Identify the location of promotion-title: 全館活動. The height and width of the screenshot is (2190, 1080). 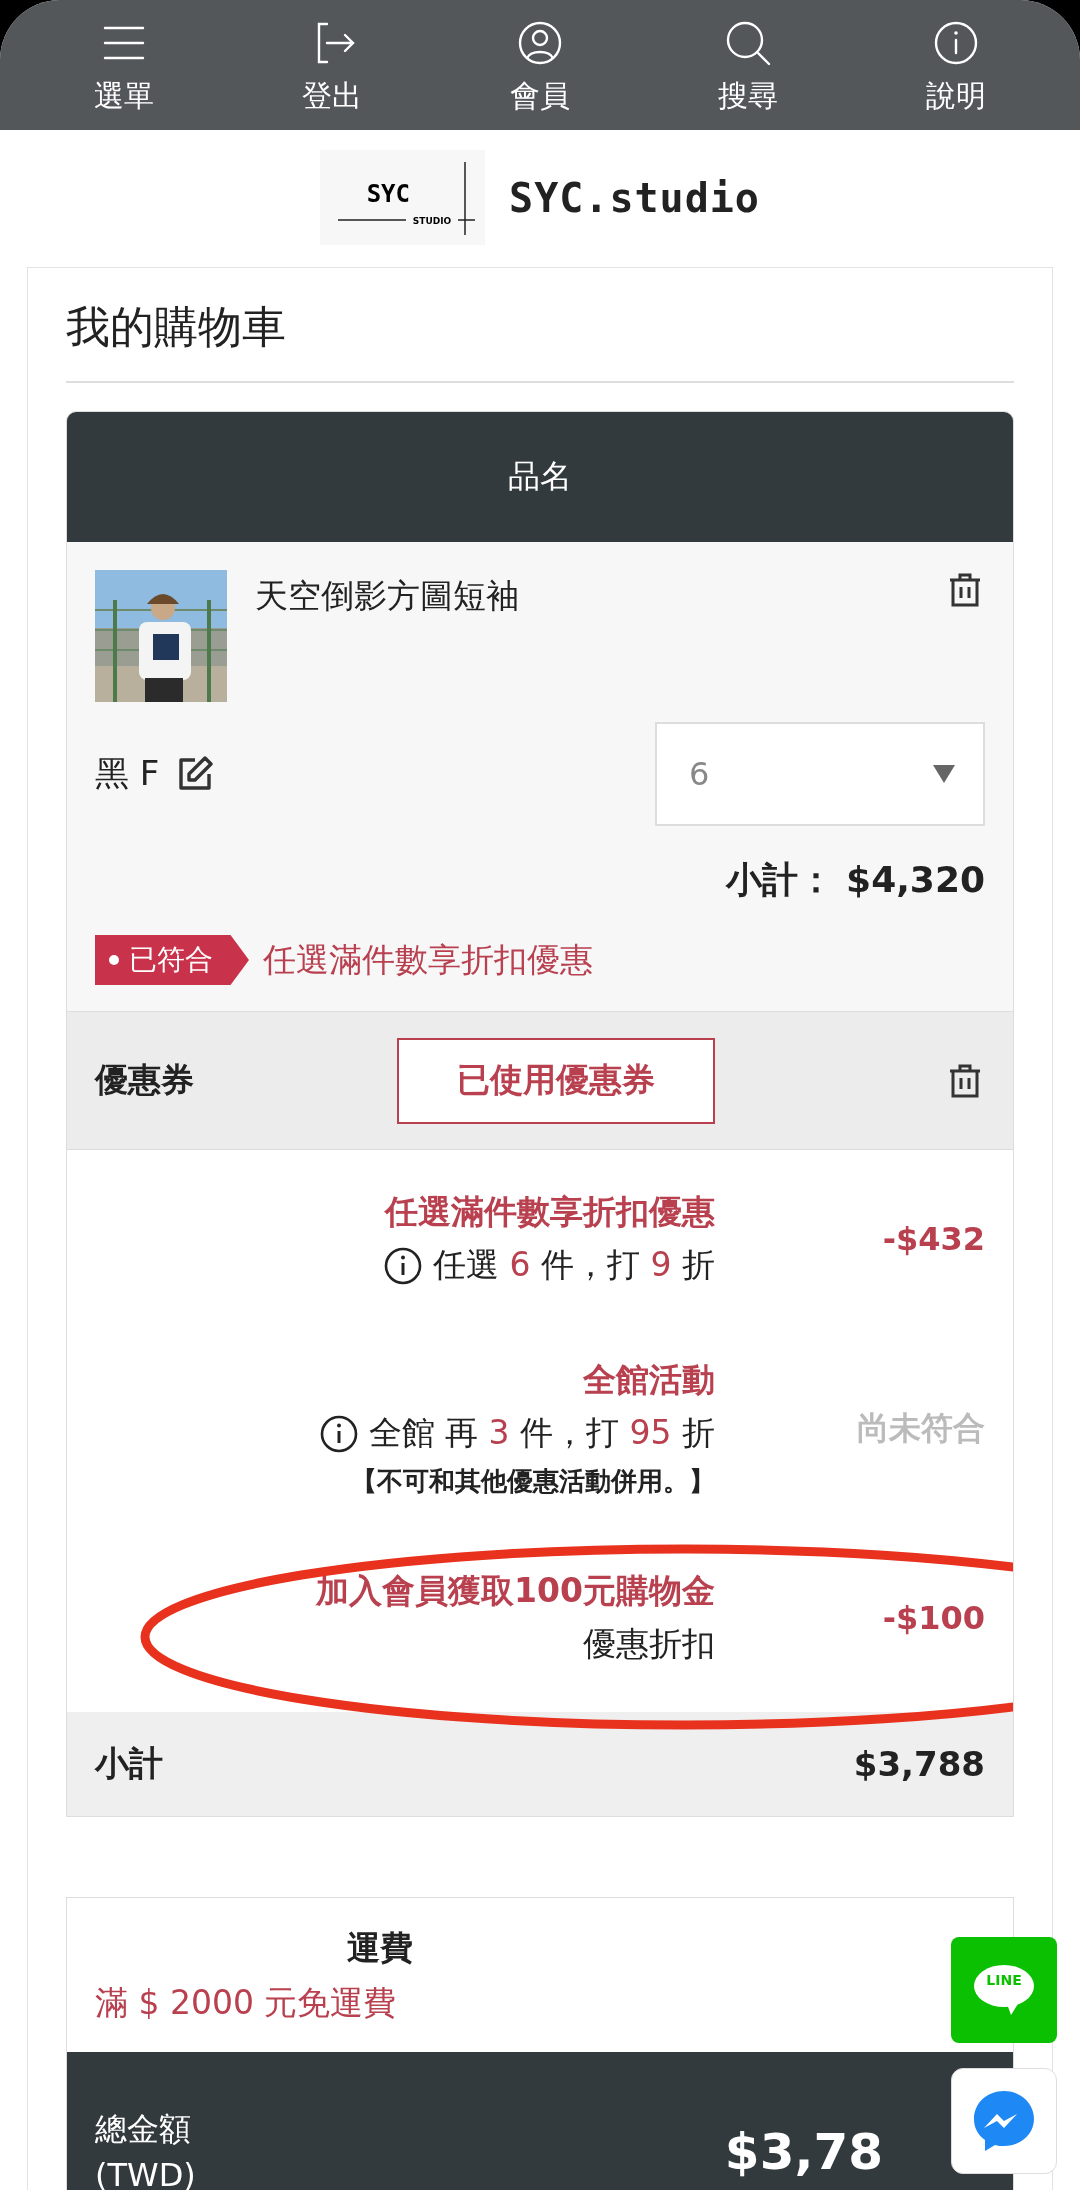
(649, 1380).